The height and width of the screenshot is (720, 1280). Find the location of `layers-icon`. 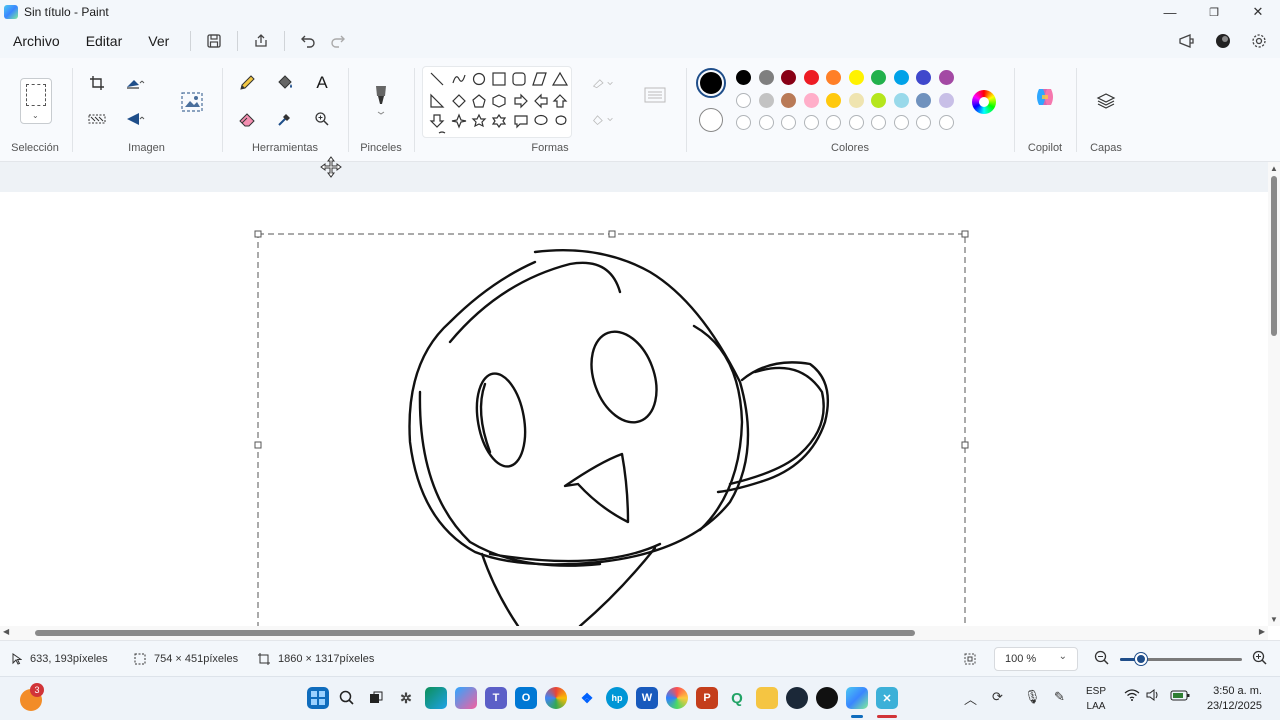

layers-icon is located at coordinates (1106, 101).